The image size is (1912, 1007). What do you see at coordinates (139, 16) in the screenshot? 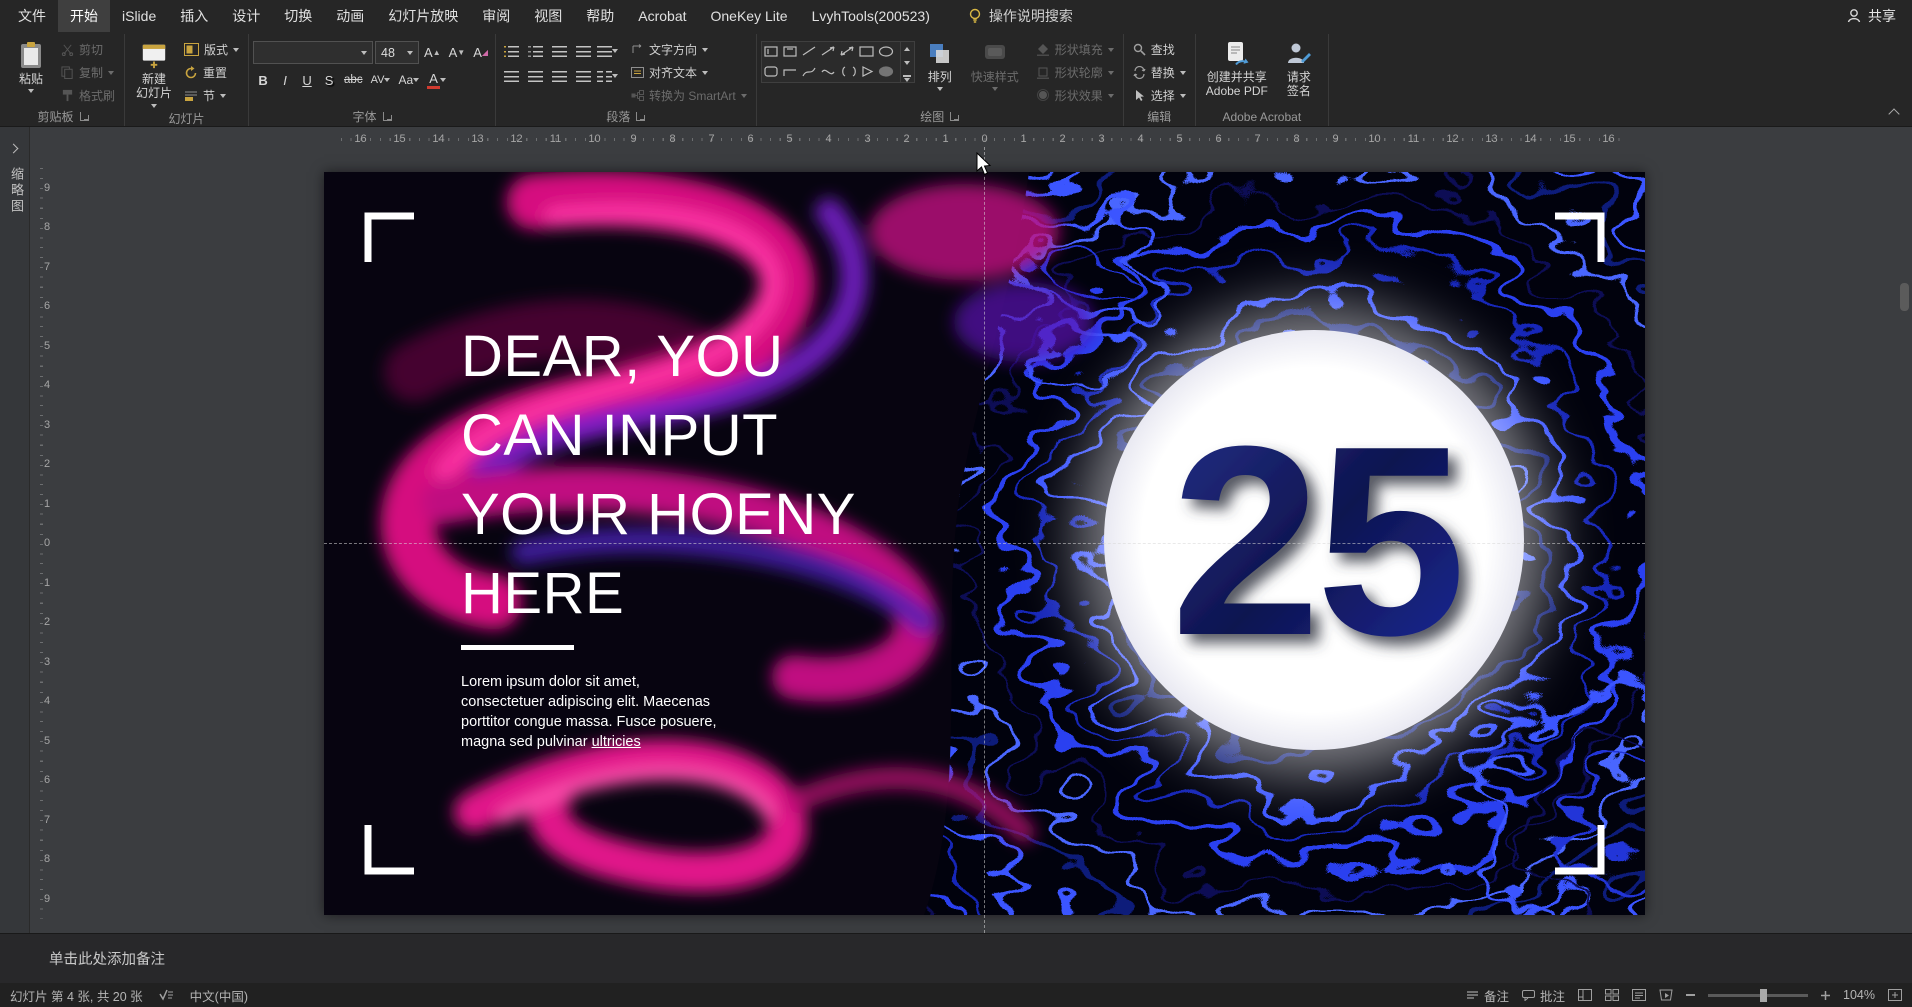
I see `ribbon-tab: iSlide` at bounding box center [139, 16].